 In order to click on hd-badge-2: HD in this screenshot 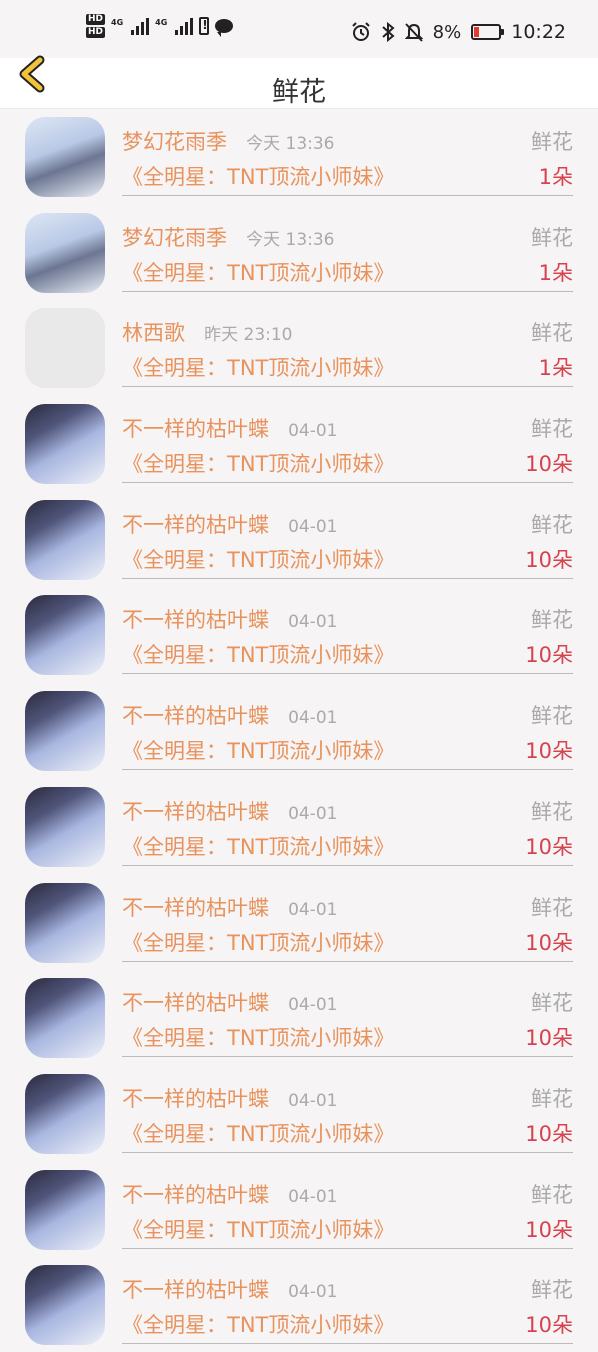, I will do `click(96, 32)`.